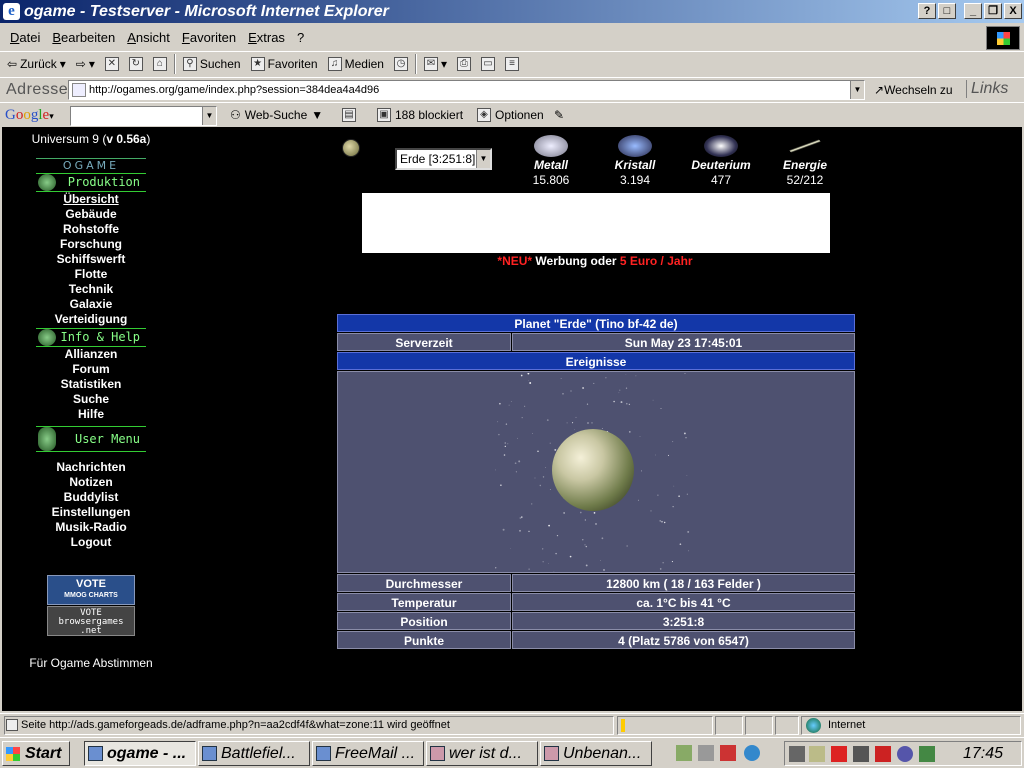  Describe the element at coordinates (276, 115) in the screenshot. I see `web-search-button: ⚇ Web-Suche ▼` at that location.